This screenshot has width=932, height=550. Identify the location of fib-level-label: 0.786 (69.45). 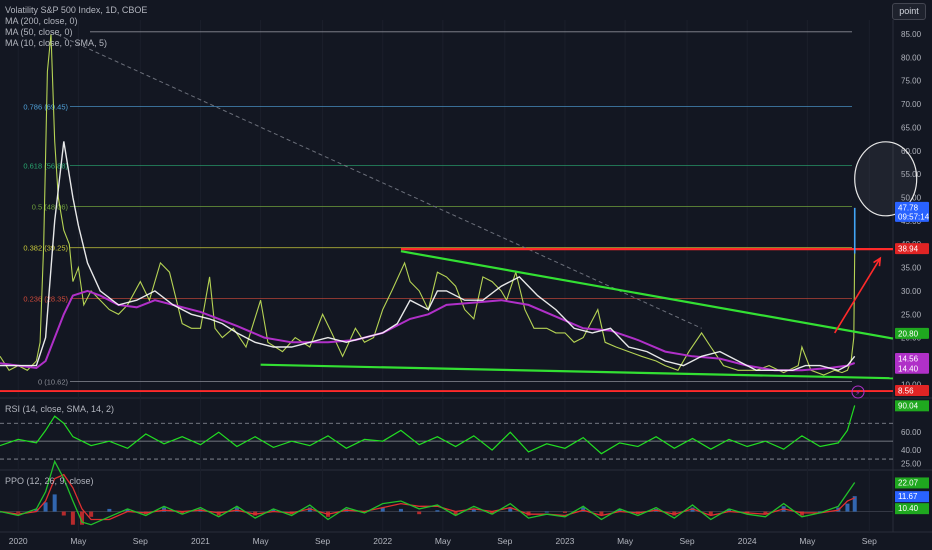
(45, 107).